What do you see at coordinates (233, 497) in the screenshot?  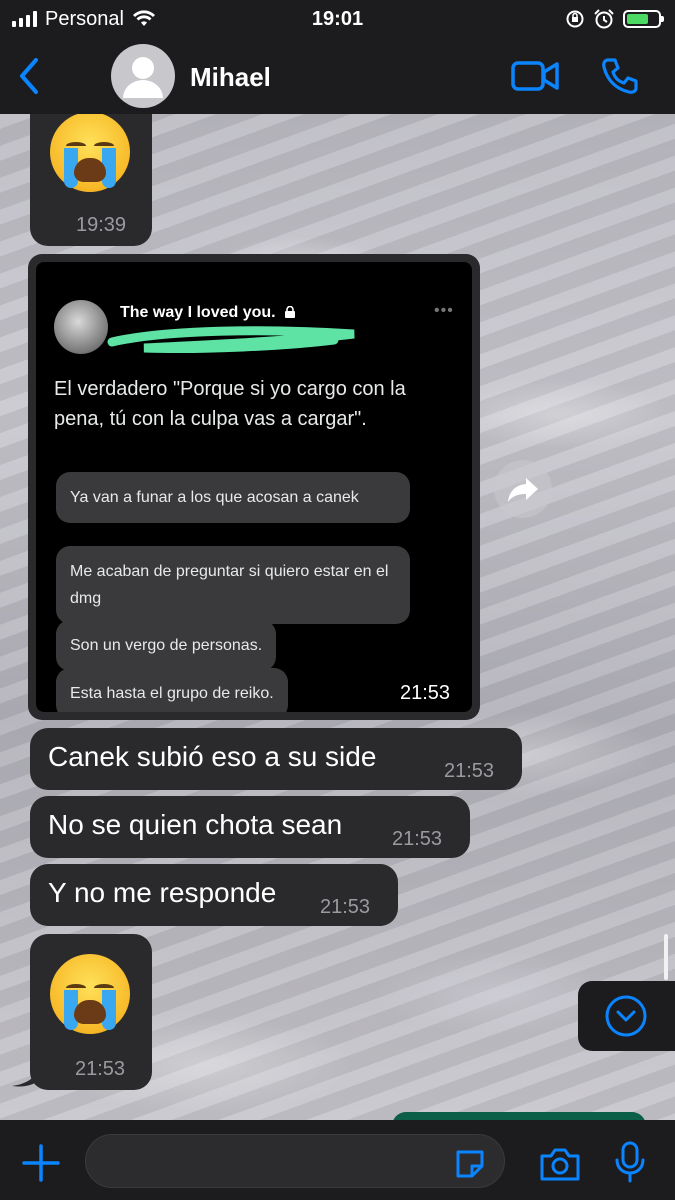 I see `chat-line: Ya van a funar a los que acosan a canek` at bounding box center [233, 497].